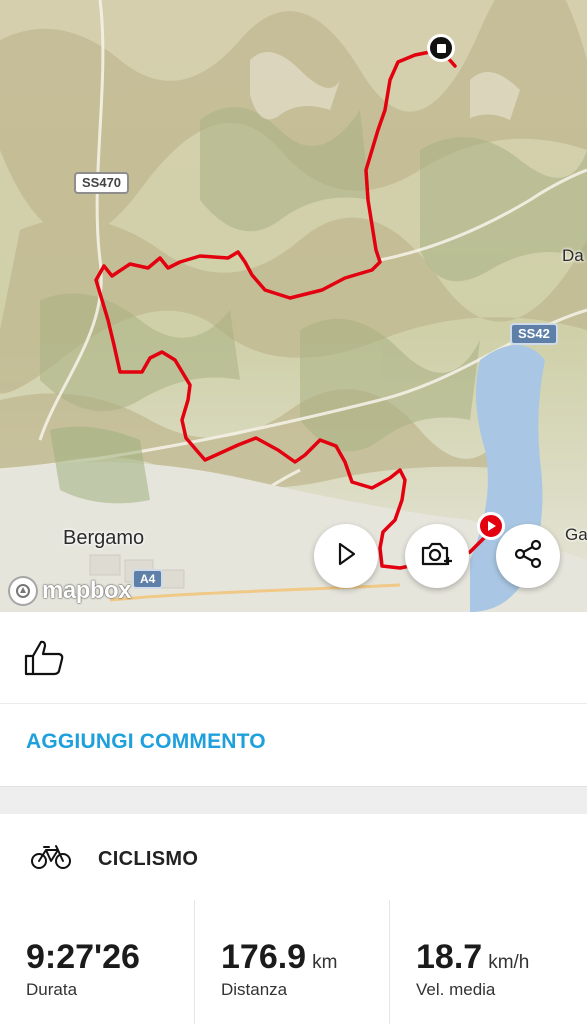  I want to click on share-button, so click(528, 556).